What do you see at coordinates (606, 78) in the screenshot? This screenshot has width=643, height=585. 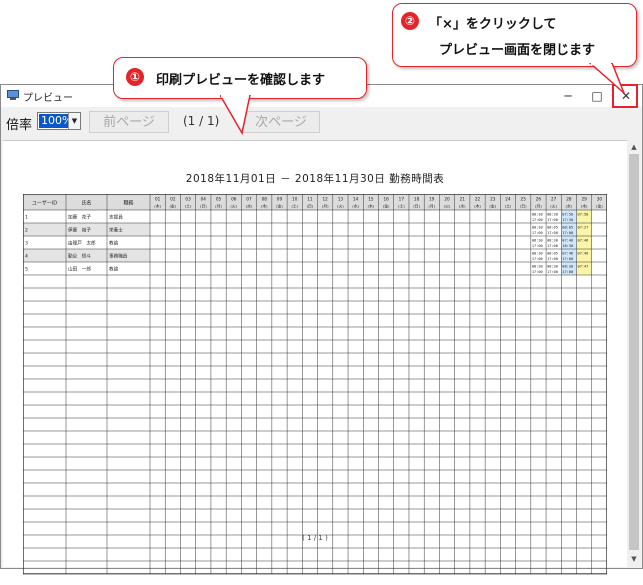 I see `callout2-pointer` at bounding box center [606, 78].